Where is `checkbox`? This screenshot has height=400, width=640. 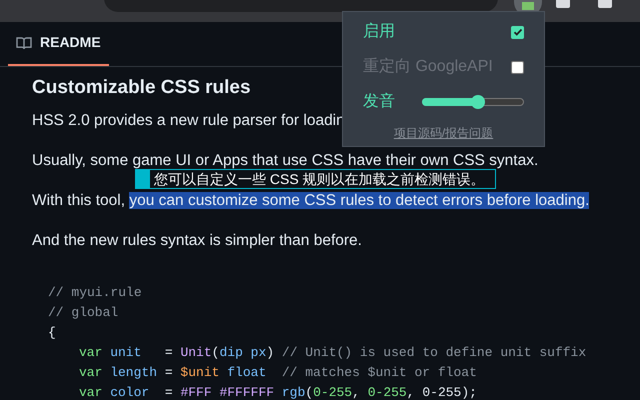
checkbox is located at coordinates (517, 32).